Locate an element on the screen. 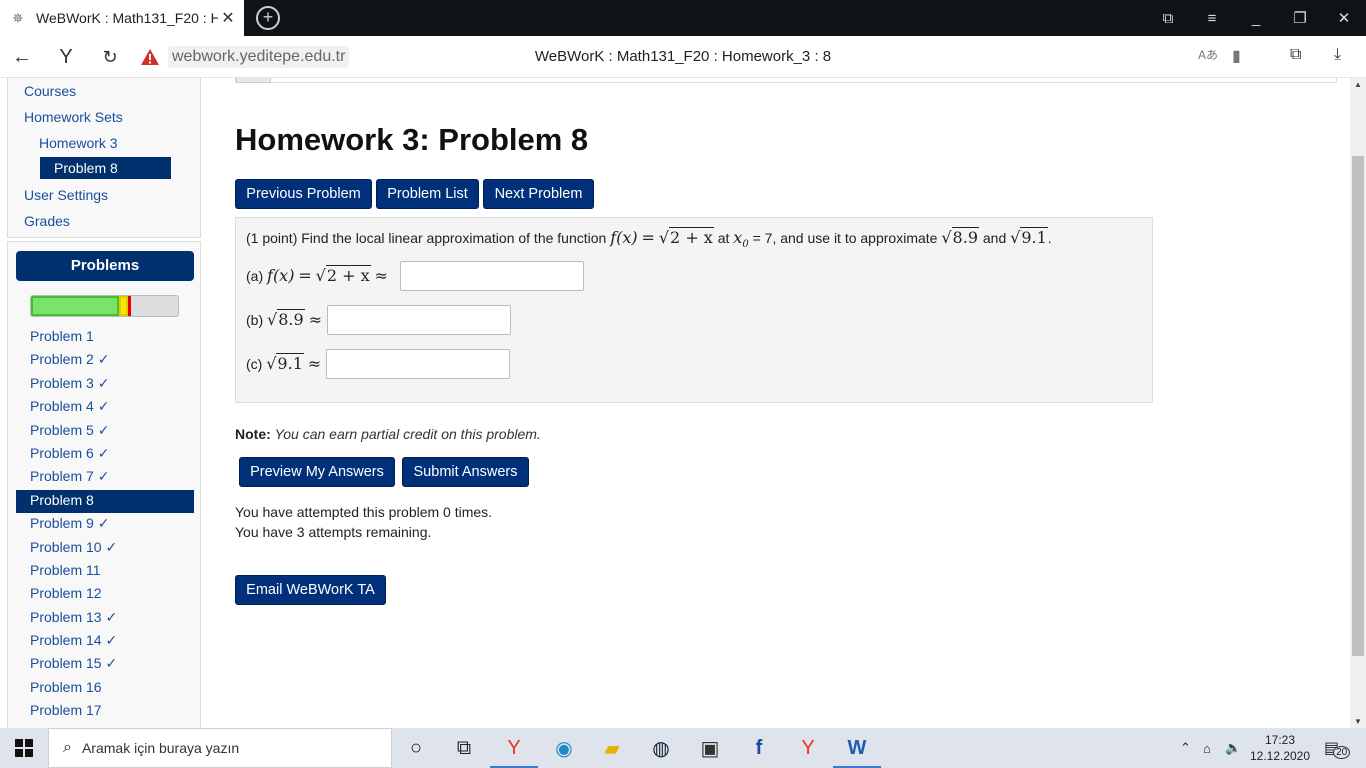 The width and height of the screenshot is (1366, 768). search-placeholder: Aramak için buraya yazın is located at coordinates (160, 748).